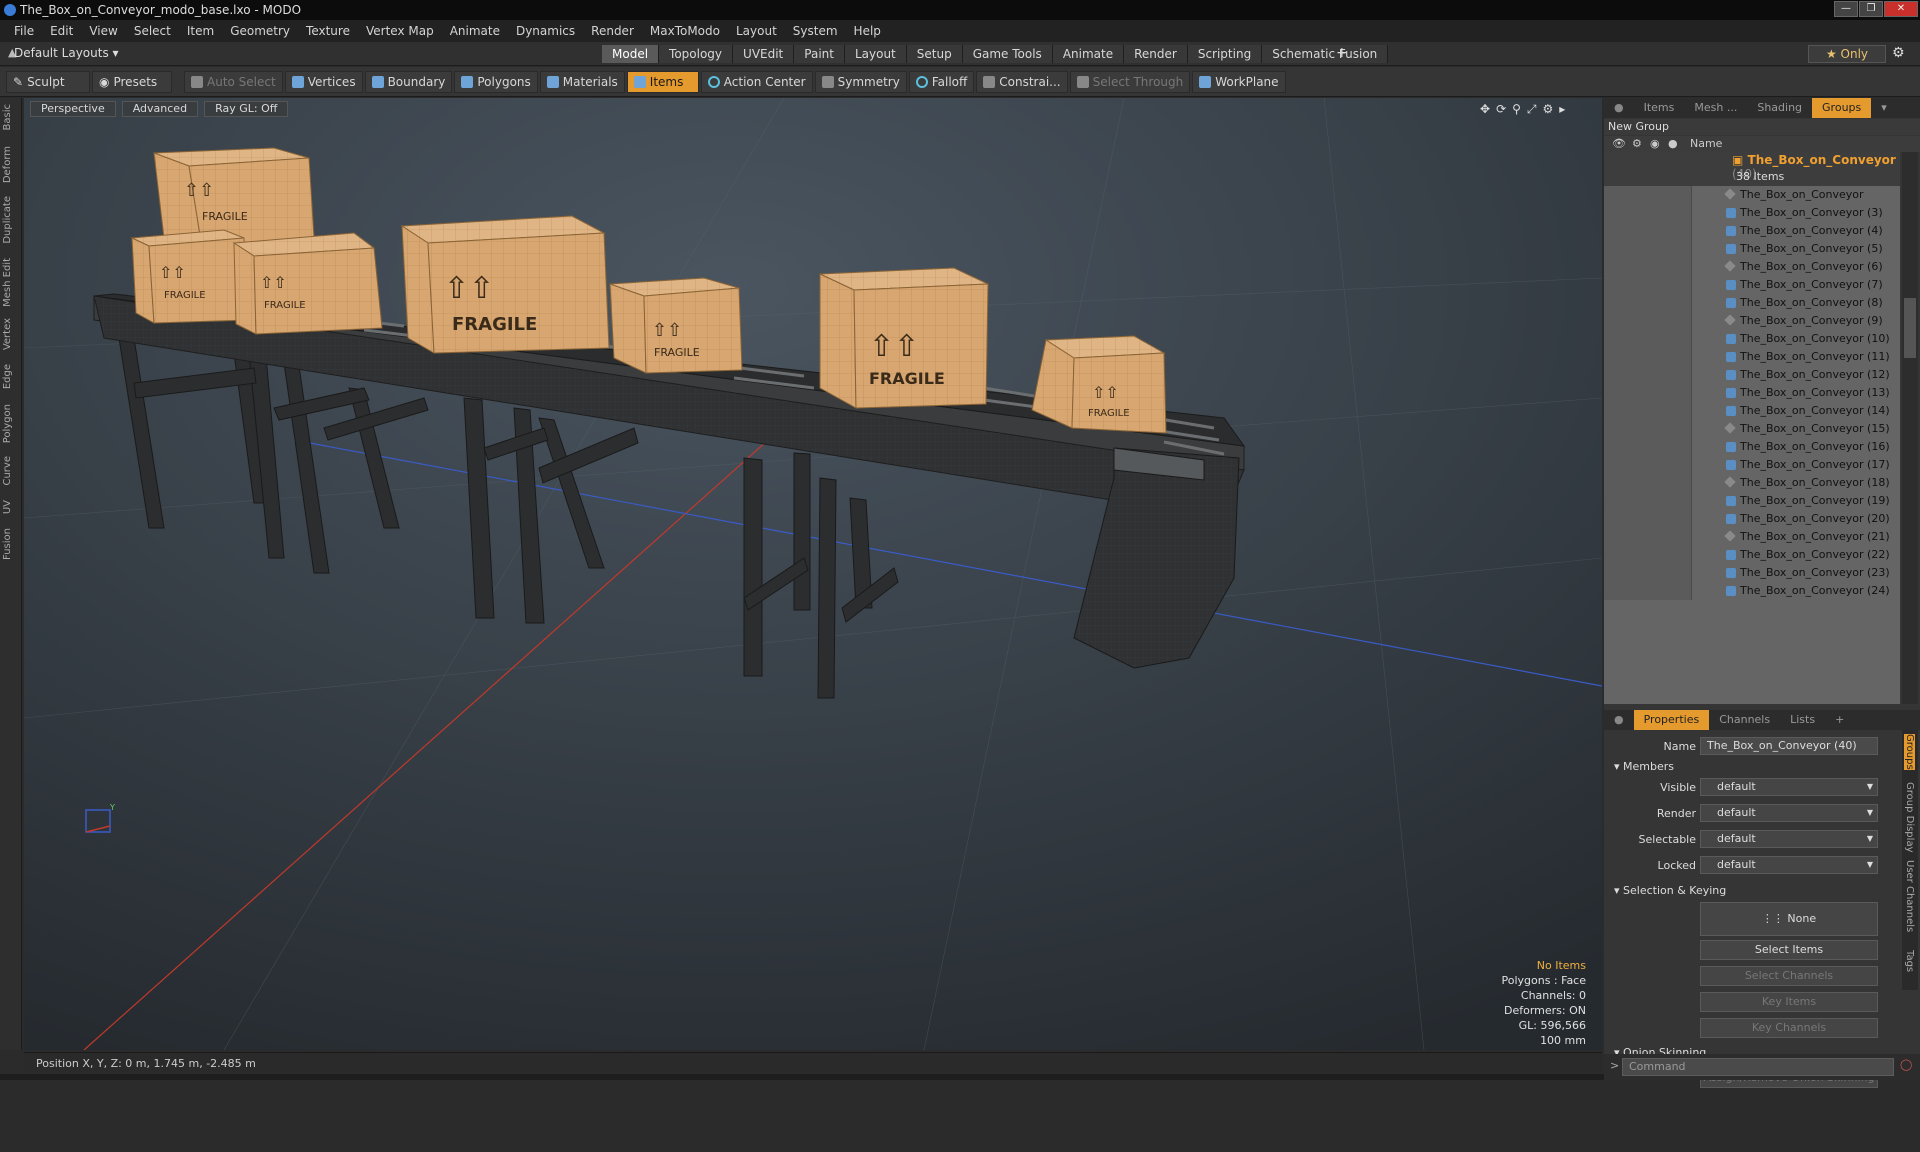 This screenshot has height=1152, width=1920. What do you see at coordinates (1342, 53) in the screenshot?
I see `add-tab-icon: +` at bounding box center [1342, 53].